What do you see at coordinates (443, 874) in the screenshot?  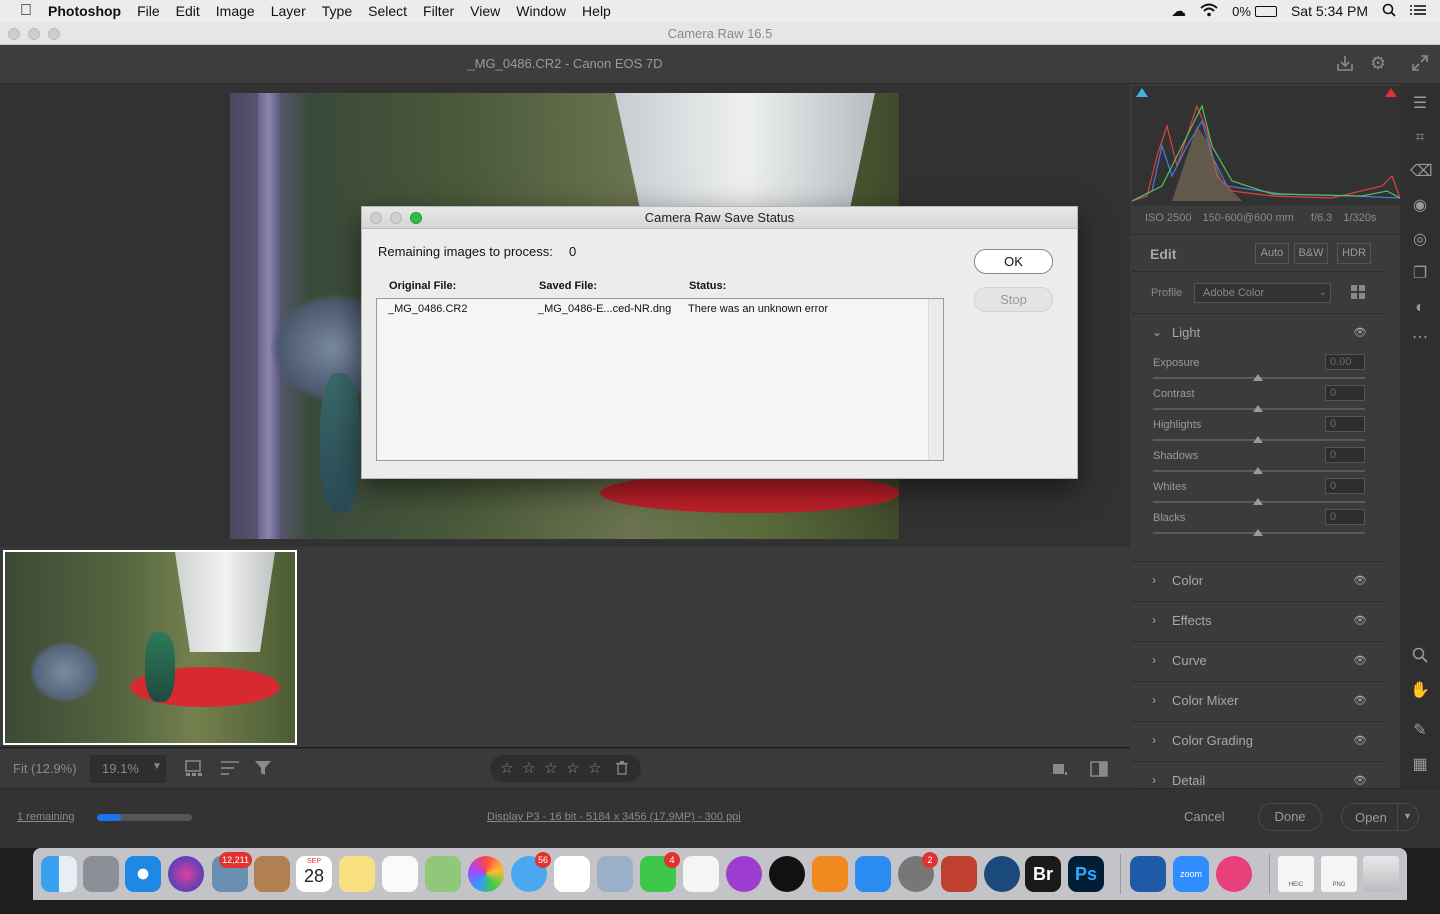 I see `maps-icon` at bounding box center [443, 874].